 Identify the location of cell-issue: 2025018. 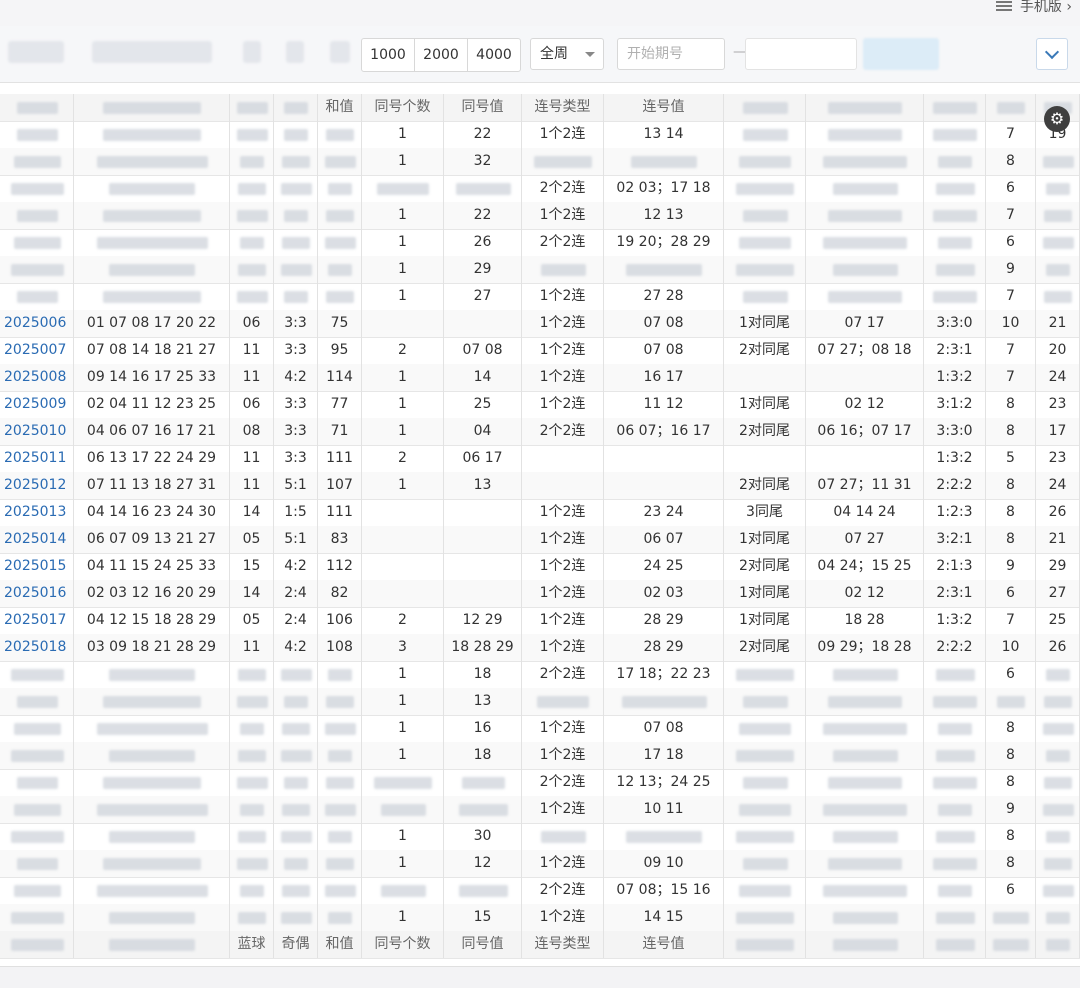
(37, 647).